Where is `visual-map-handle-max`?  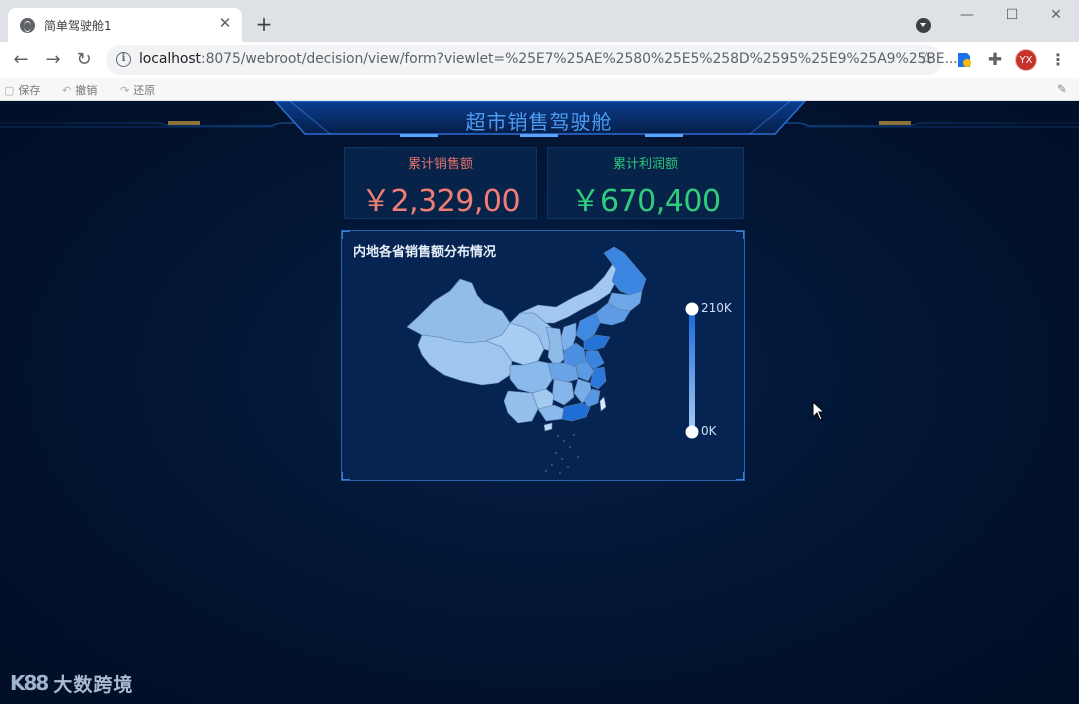
visual-map-handle-max is located at coordinates (692, 309).